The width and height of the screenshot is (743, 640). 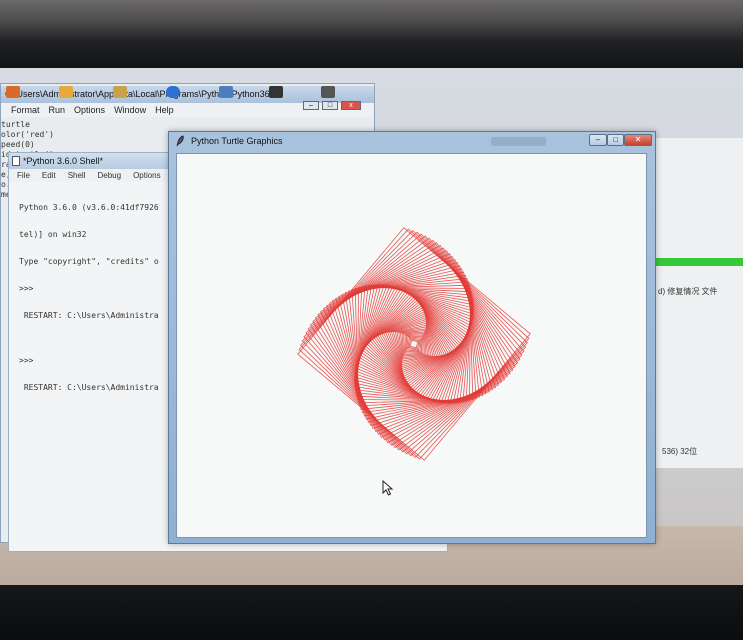 I want to click on close-button: ✕, so click(x=638, y=140).